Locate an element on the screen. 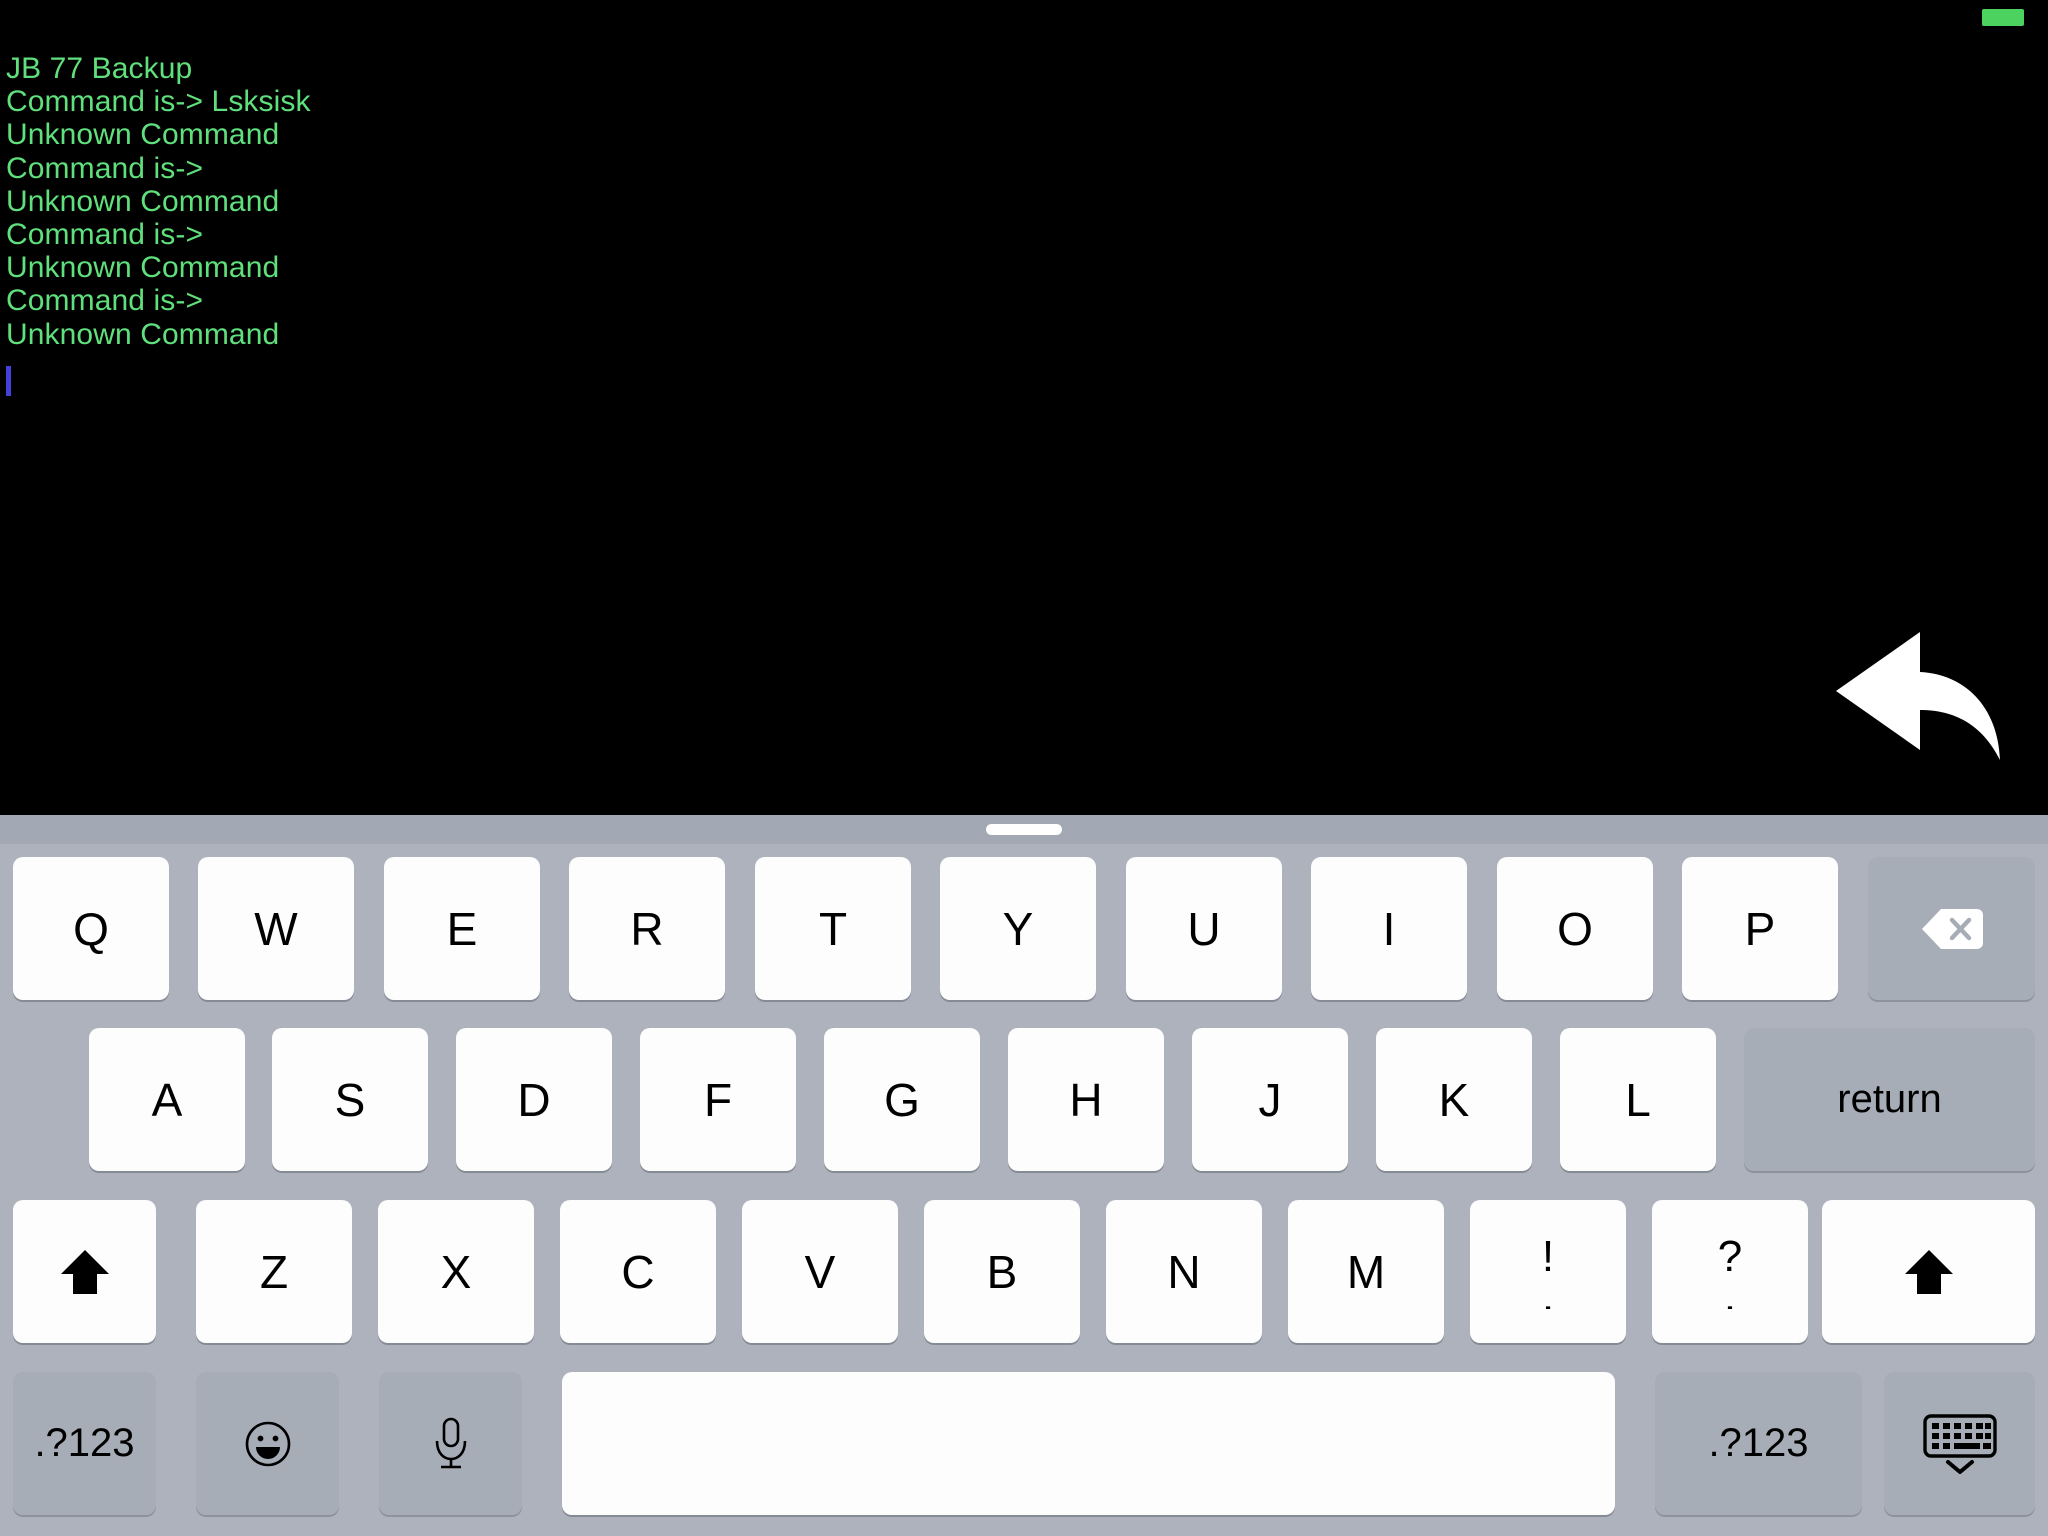 This screenshot has height=1536, width=2048. key-l: L is located at coordinates (1638, 1099).